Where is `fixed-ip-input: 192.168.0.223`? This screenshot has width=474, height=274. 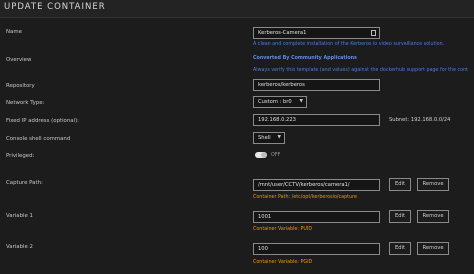
fixed-ip-input: 192.168.0.223 is located at coordinates (316, 120).